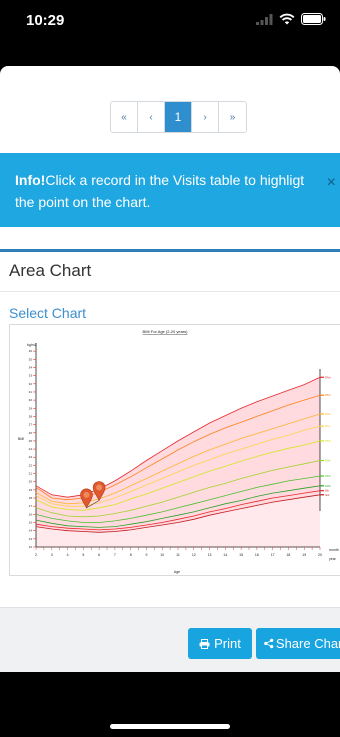  I want to click on wifi-icon, so click(287, 19).